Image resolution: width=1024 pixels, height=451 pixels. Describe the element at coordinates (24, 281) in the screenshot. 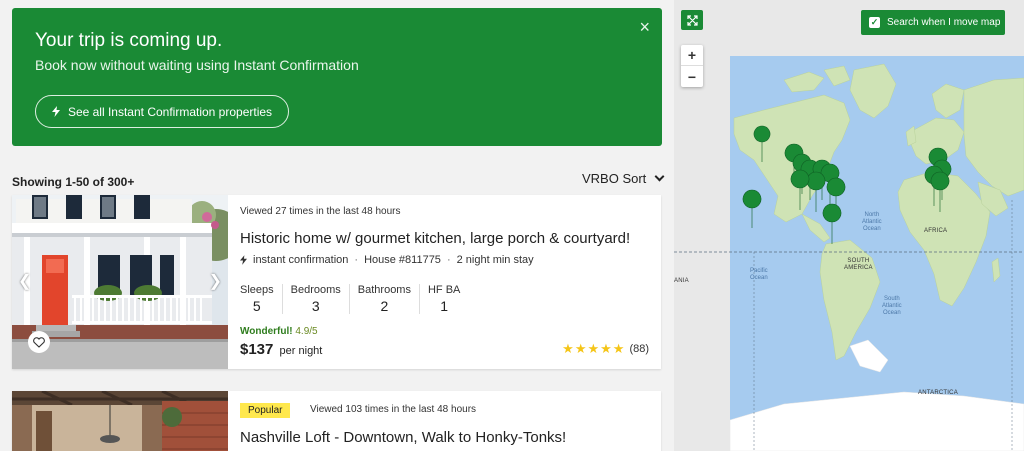

I see `photo-prev-arrow: ❮` at that location.